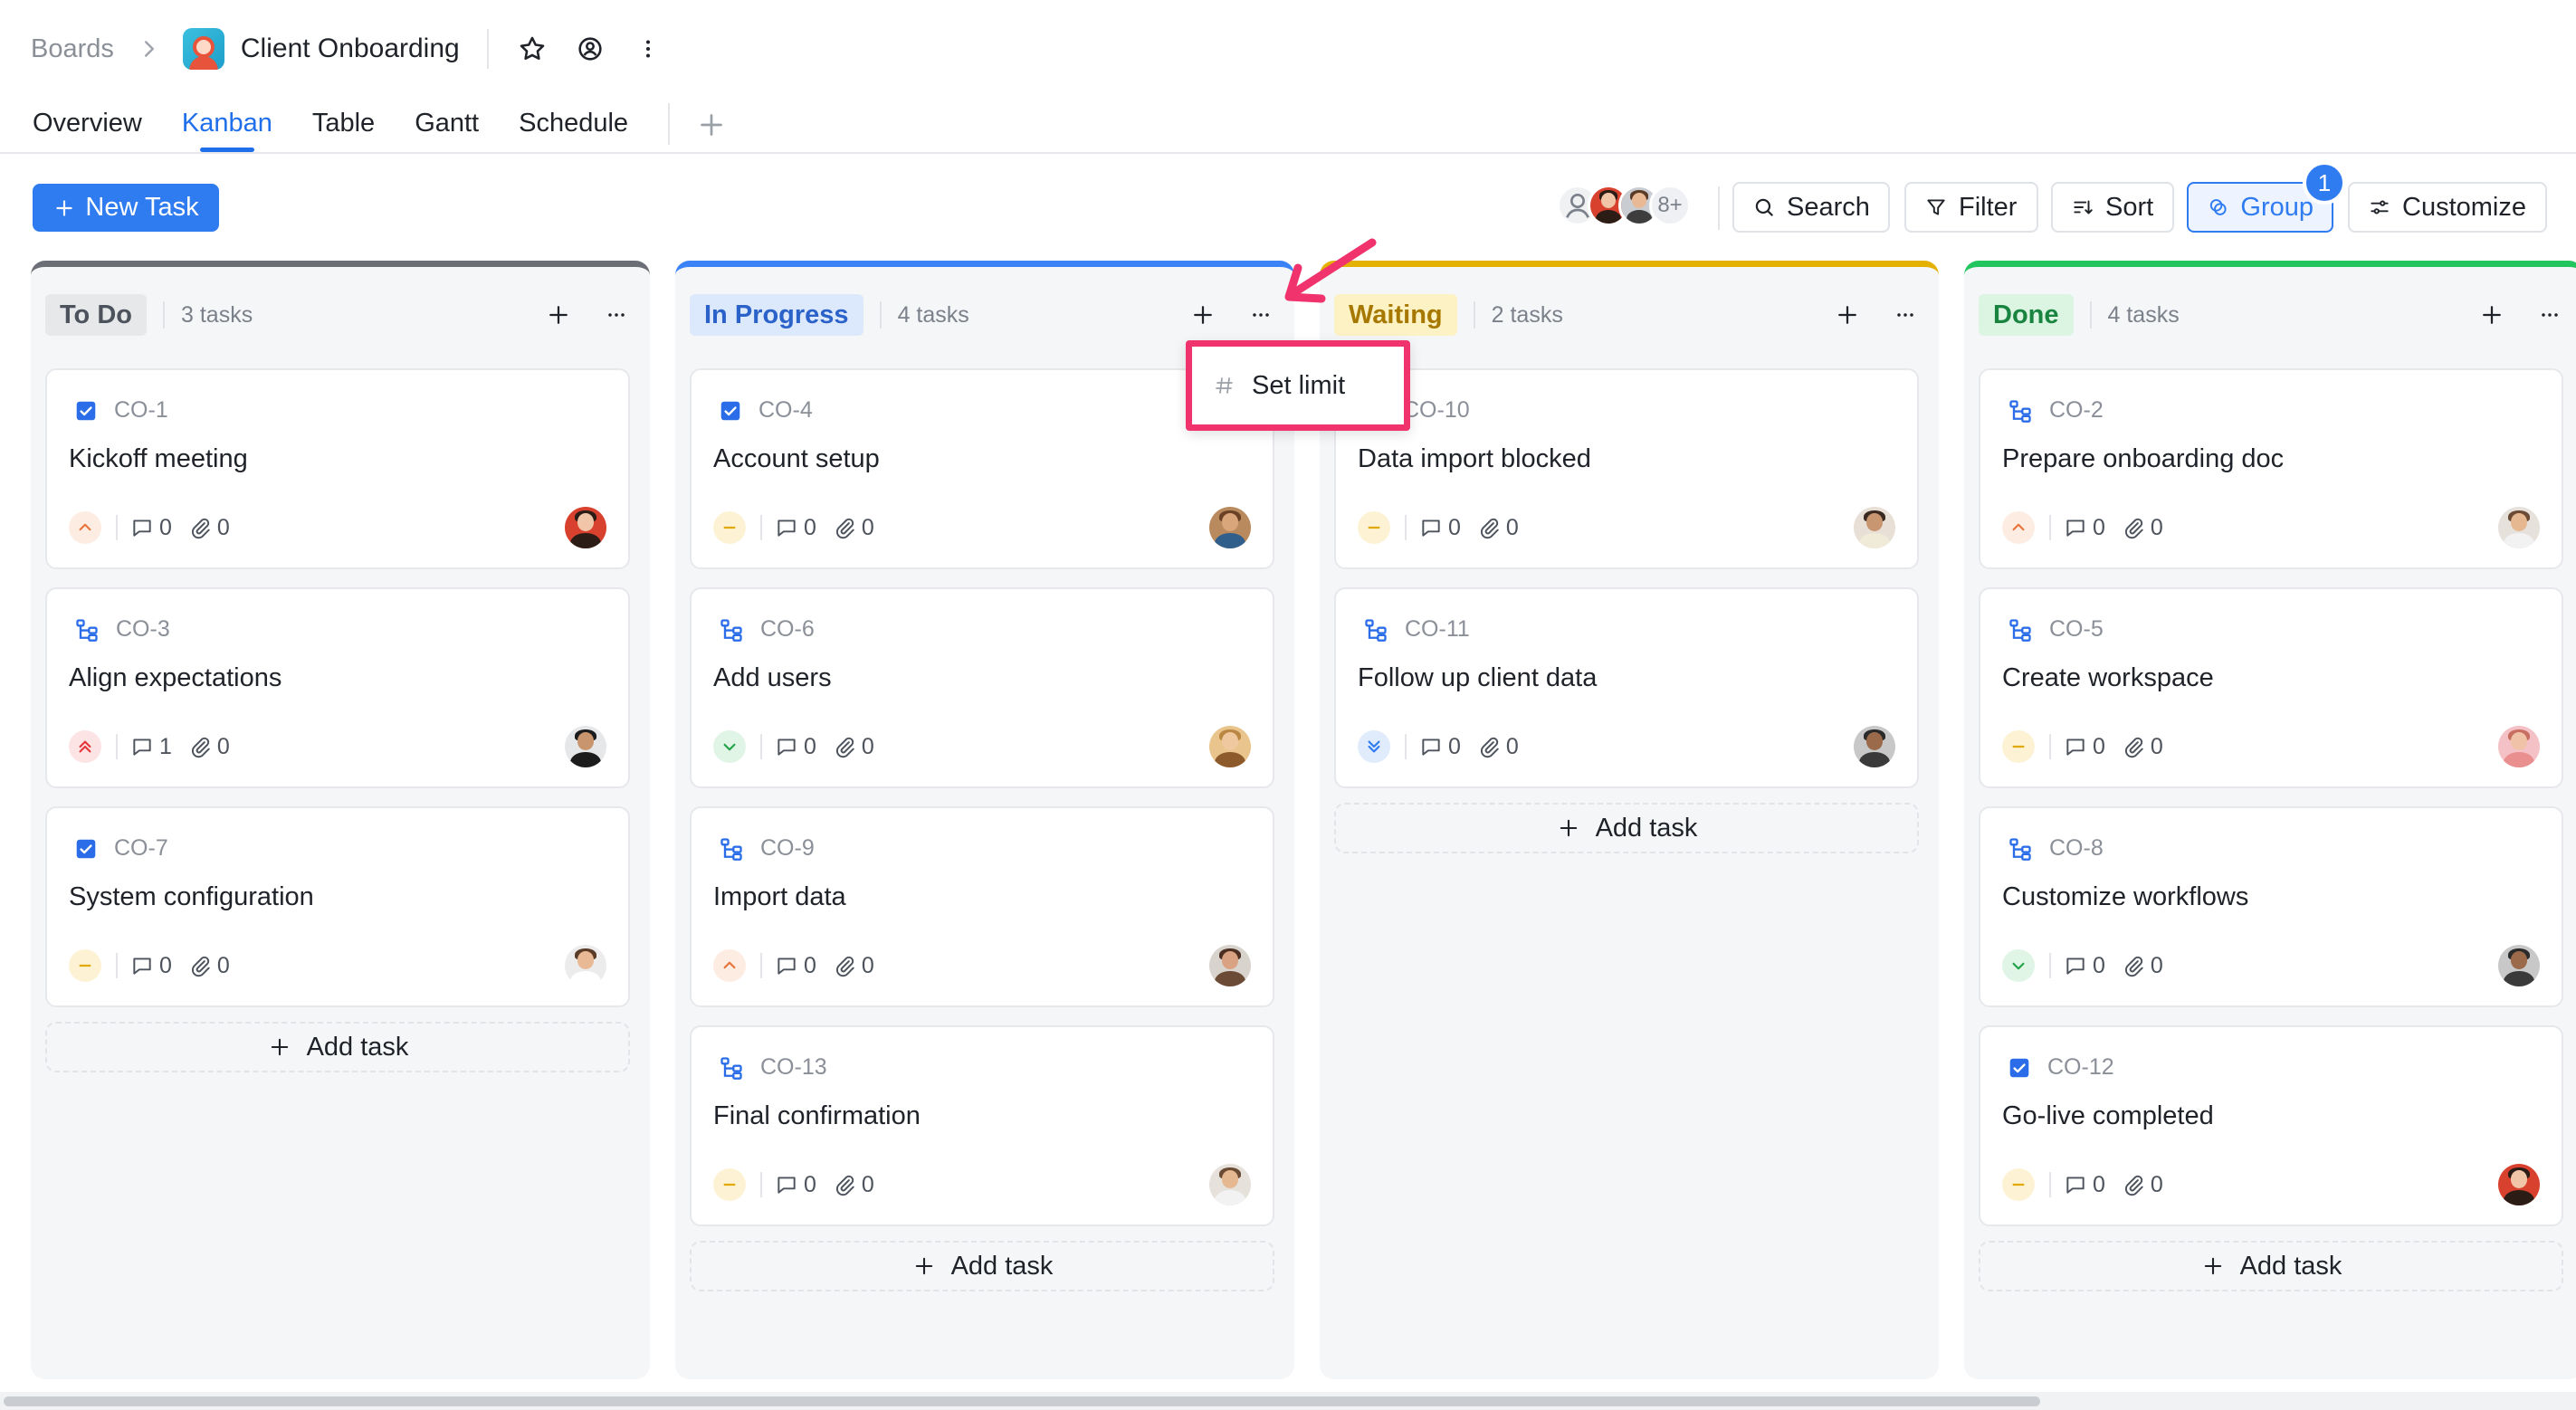 This screenshot has height=1410, width=2576. Describe the element at coordinates (126, 208) in the screenshot. I see `new-task-button: New Task` at that location.